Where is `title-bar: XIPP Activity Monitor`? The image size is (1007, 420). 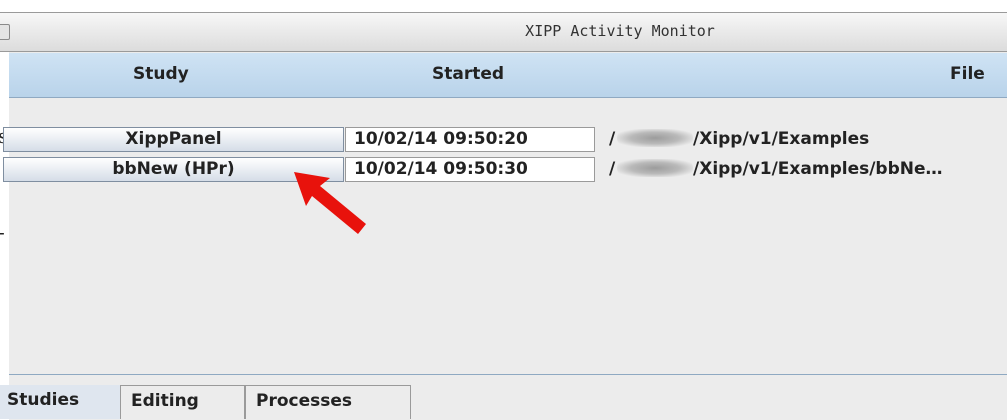 title-bar: XIPP Activity Monitor is located at coordinates (503, 32).